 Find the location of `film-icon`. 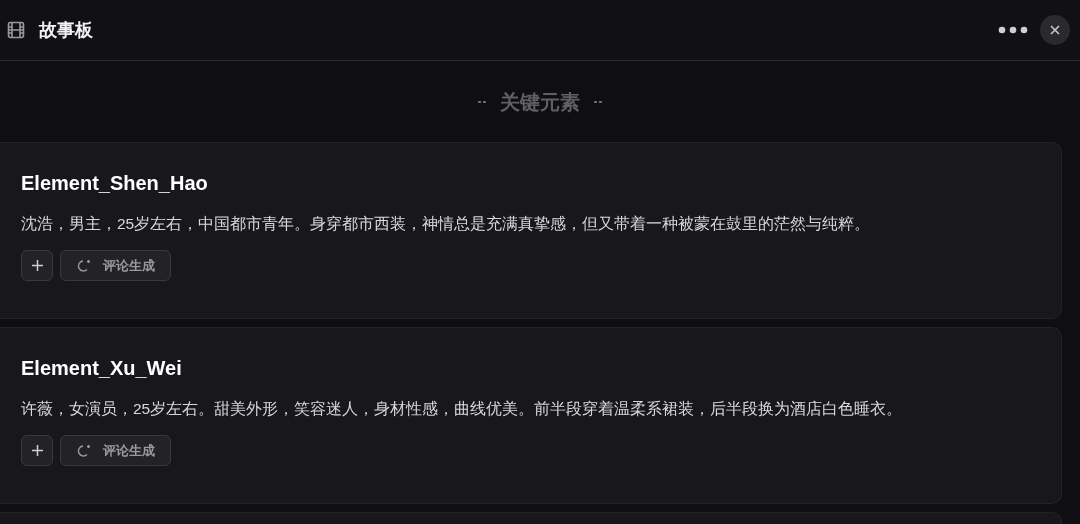

film-icon is located at coordinates (16, 30).